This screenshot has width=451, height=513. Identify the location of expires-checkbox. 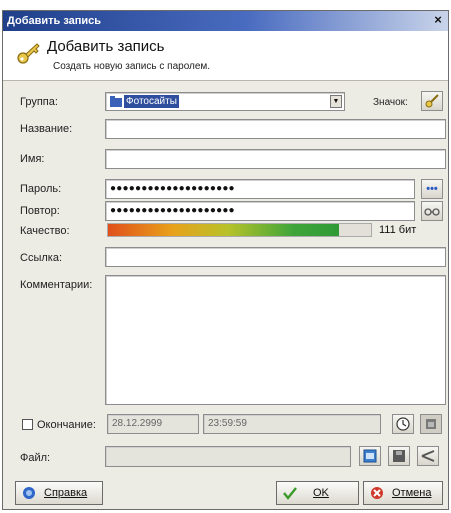
(27, 424).